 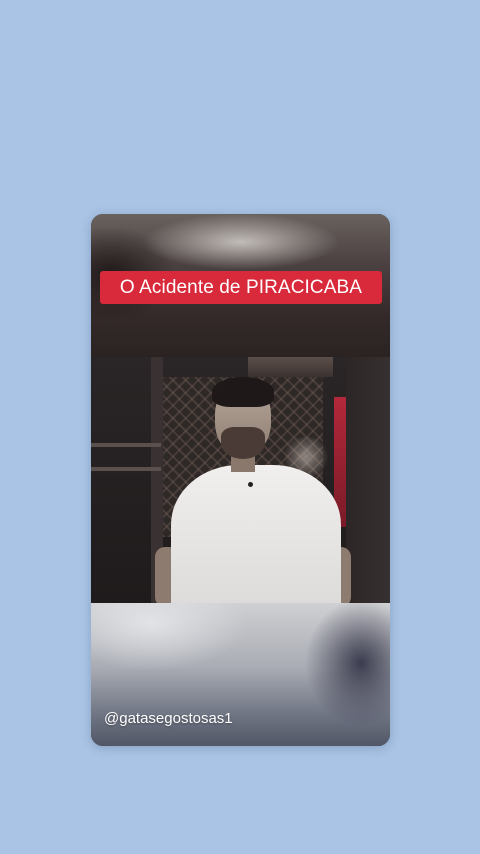 I want to click on video-title-badge: O Acidente de PIRACICABA, so click(x=241, y=287).